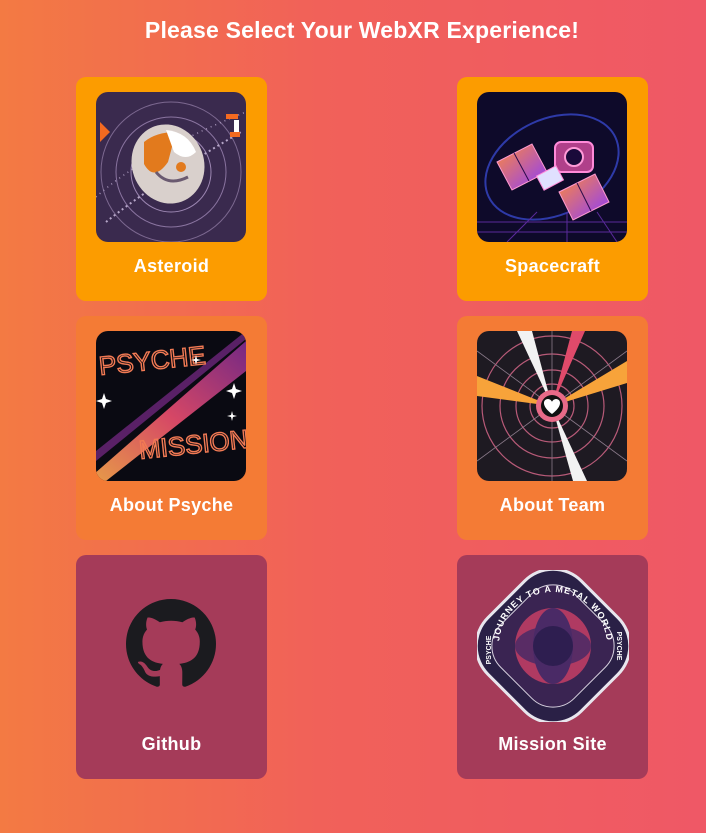 This screenshot has height=833, width=706. I want to click on badge-text-left: PSYCHE, so click(489, 649).